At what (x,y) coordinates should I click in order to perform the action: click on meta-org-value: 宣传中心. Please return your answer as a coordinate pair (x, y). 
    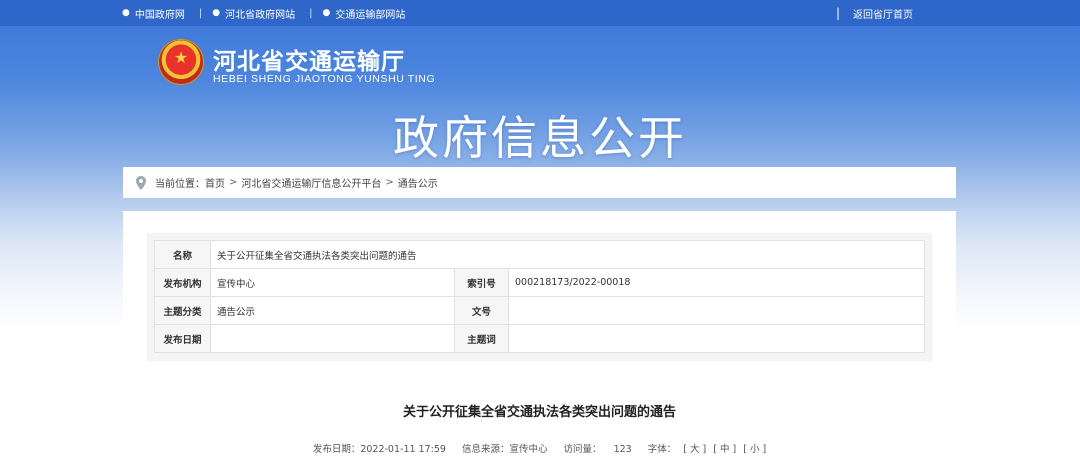
    Looking at the image, I should click on (332, 282).